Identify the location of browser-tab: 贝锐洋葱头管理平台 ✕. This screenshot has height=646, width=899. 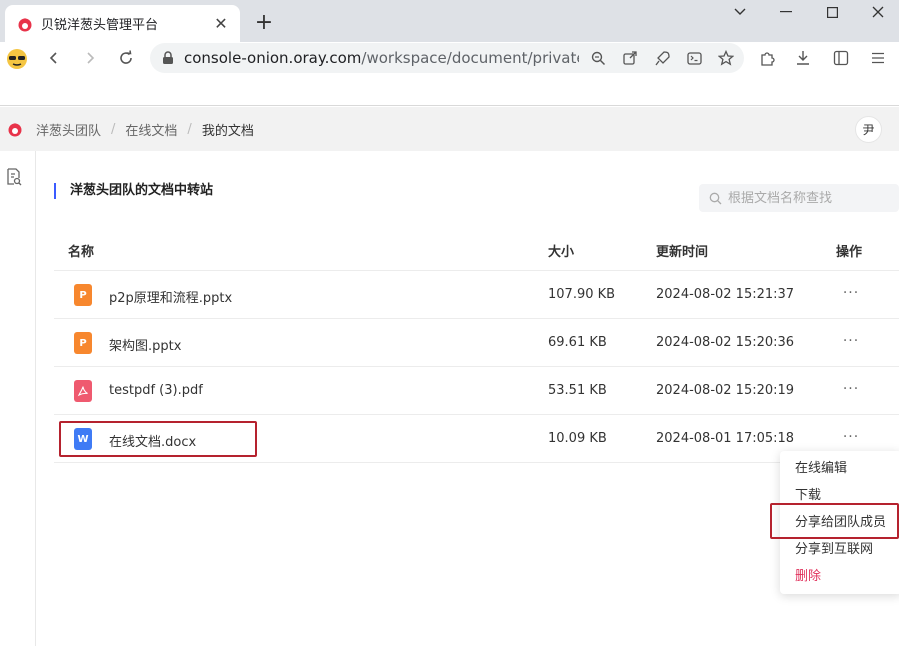
(122, 23).